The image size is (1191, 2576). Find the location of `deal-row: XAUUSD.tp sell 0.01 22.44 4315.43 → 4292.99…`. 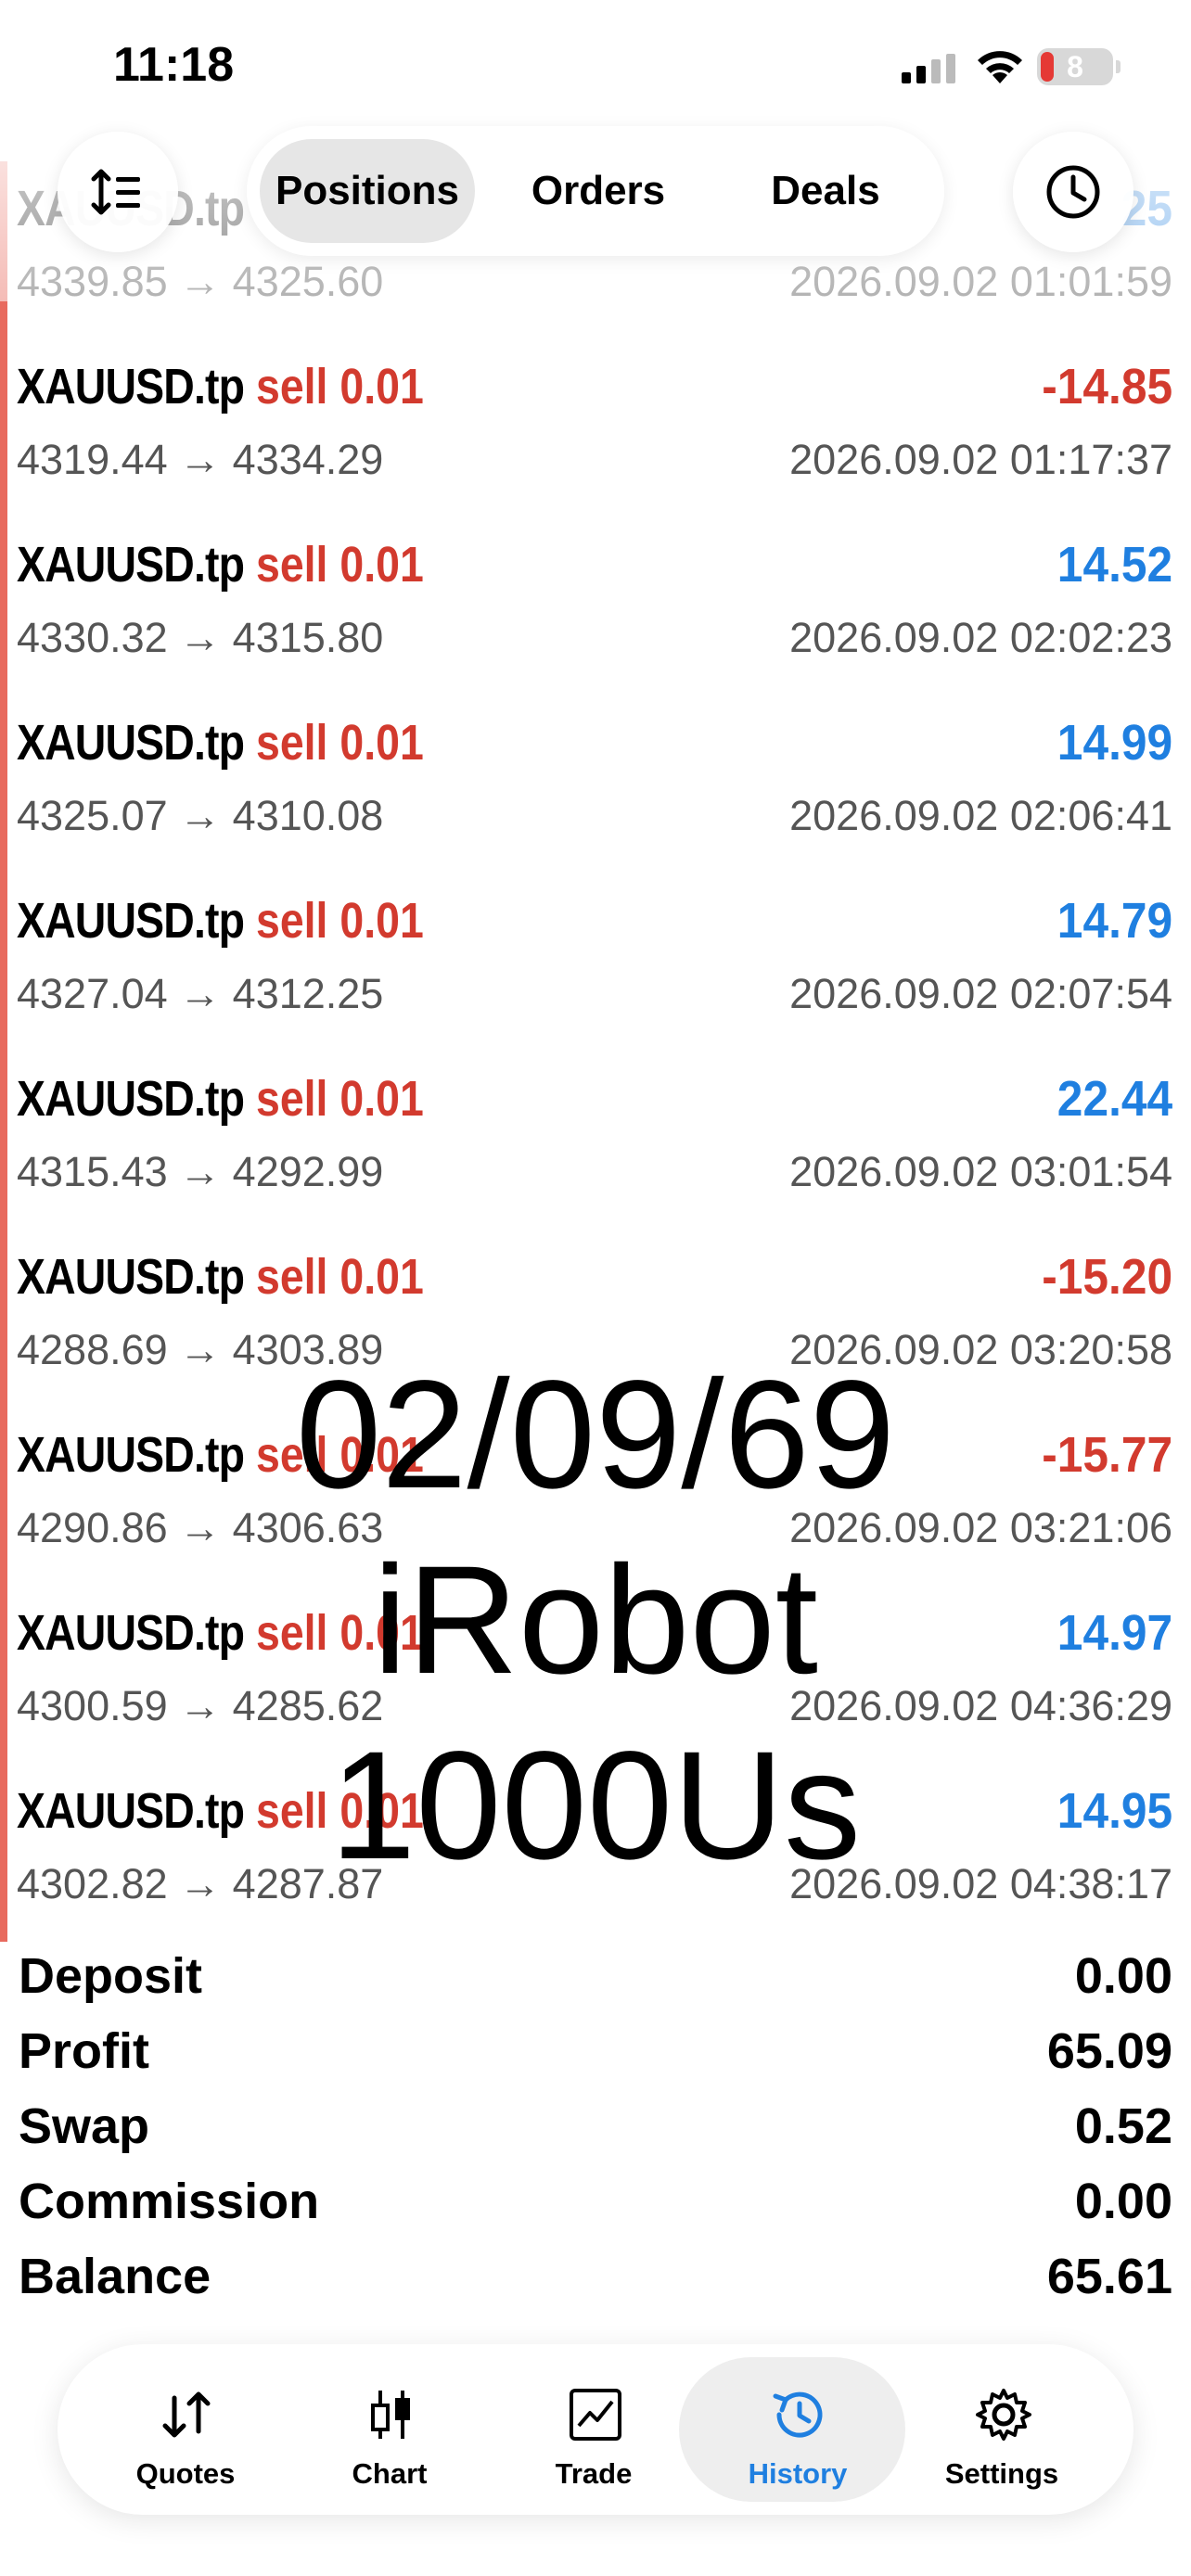

deal-row: XAUUSD.tp sell 0.01 22.44 4315.43 → 4292.99… is located at coordinates (595, 1141).